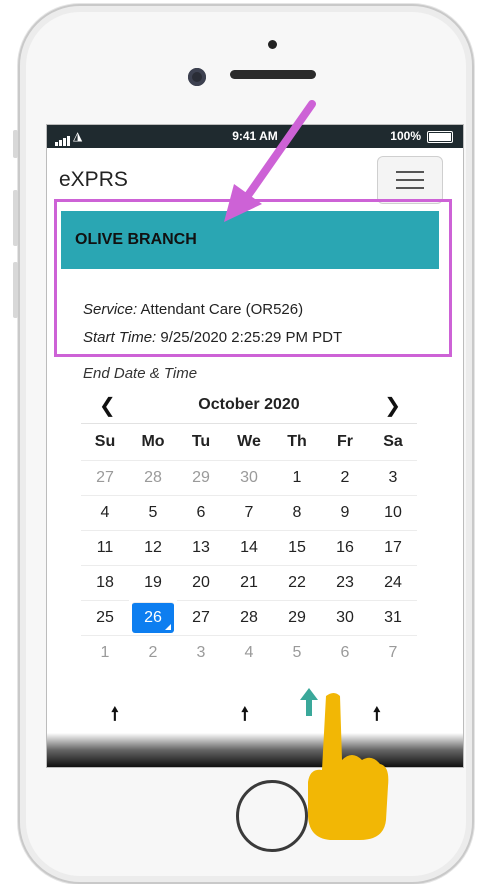 The width and height of the screenshot is (487, 884). Describe the element at coordinates (201, 582) in the screenshot. I see `calendar-day: 20` at that location.